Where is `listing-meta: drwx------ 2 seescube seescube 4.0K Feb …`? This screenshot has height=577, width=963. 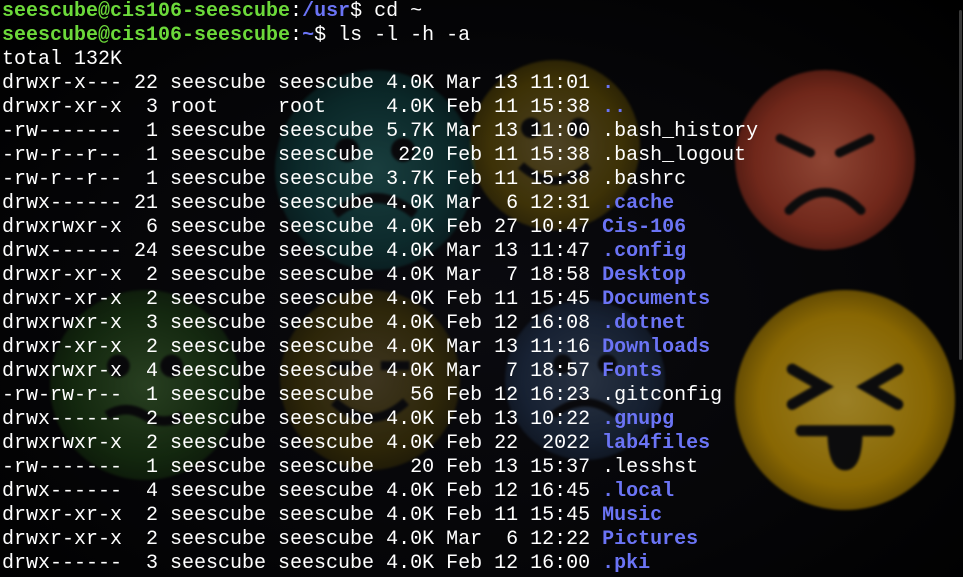 listing-meta: drwx------ 2 seescube seescube 4.0K Feb … is located at coordinates (302, 419).